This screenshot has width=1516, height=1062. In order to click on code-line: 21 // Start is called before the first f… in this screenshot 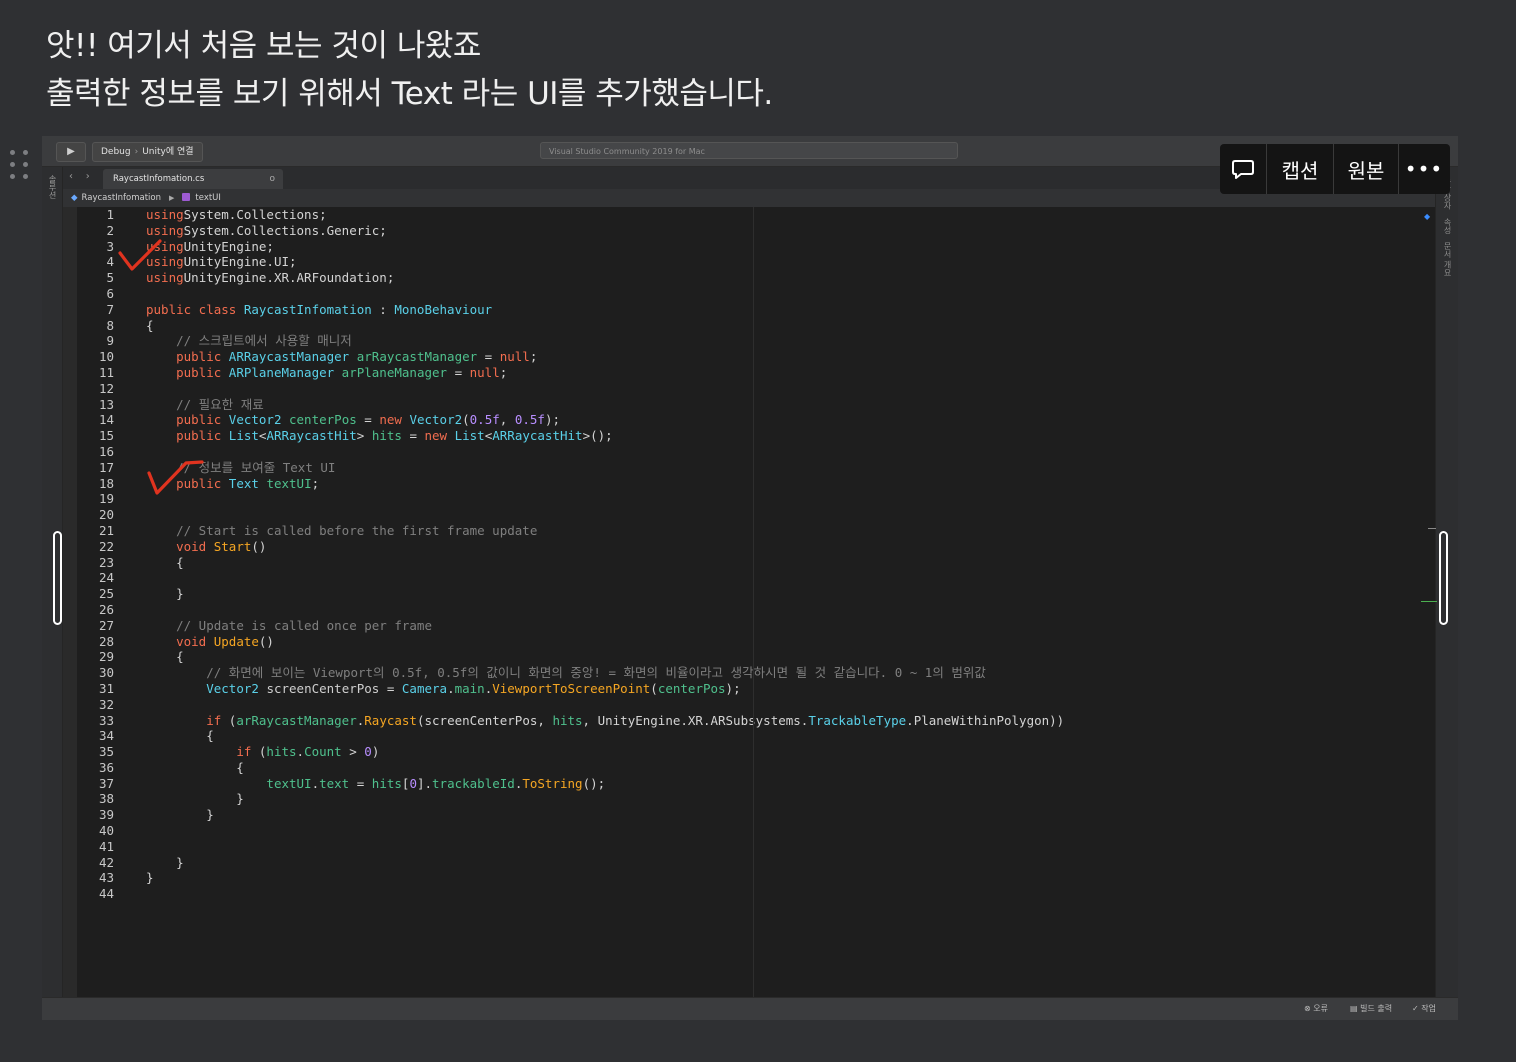, I will do `click(756, 531)`.